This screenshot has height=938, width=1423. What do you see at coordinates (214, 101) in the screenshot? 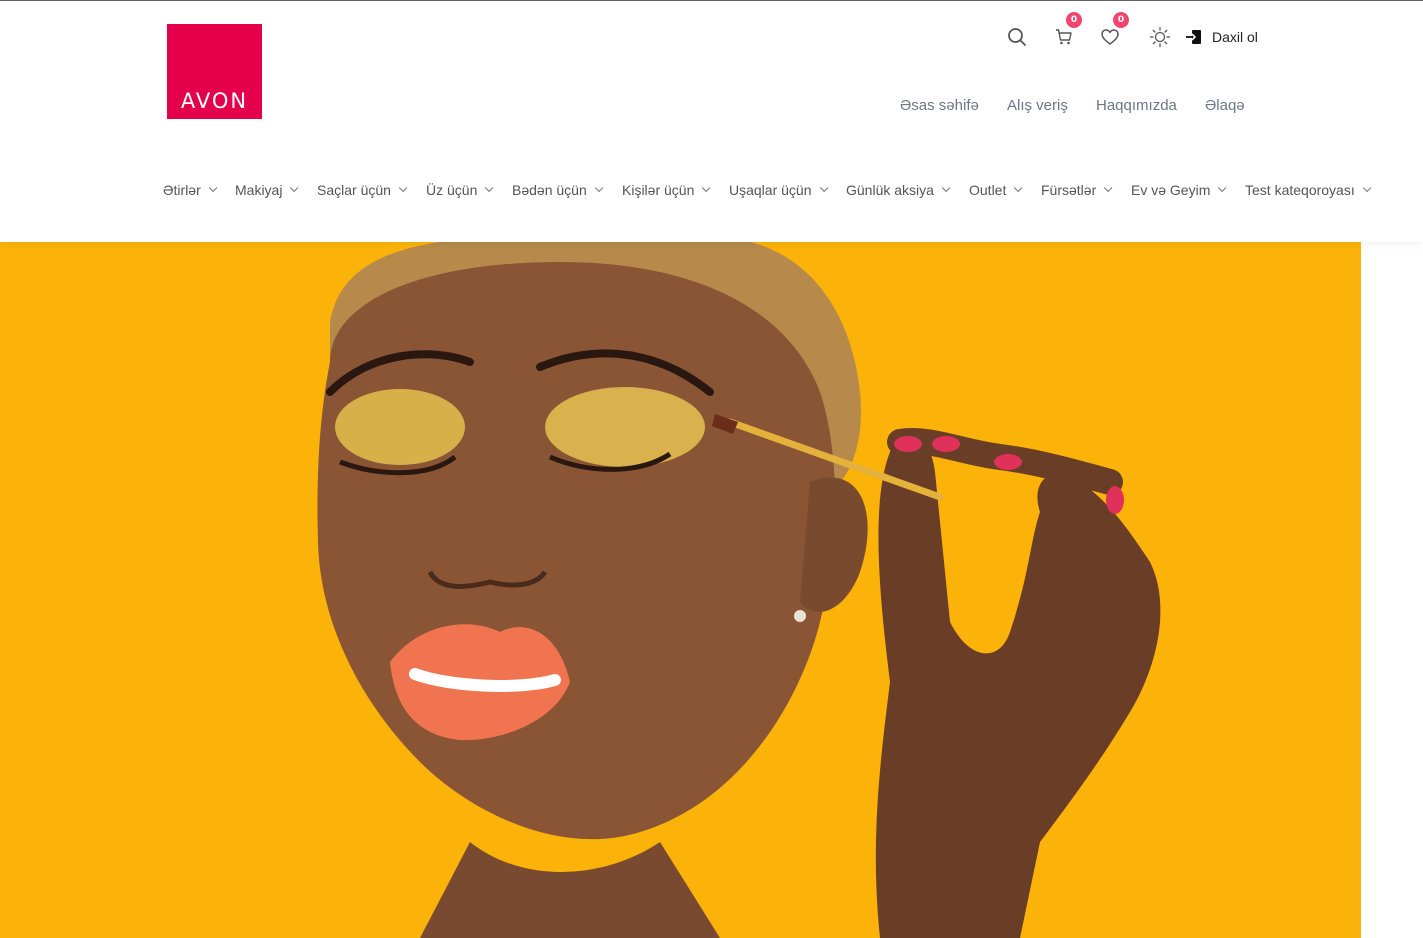
I see `logo-text: AVON` at bounding box center [214, 101].